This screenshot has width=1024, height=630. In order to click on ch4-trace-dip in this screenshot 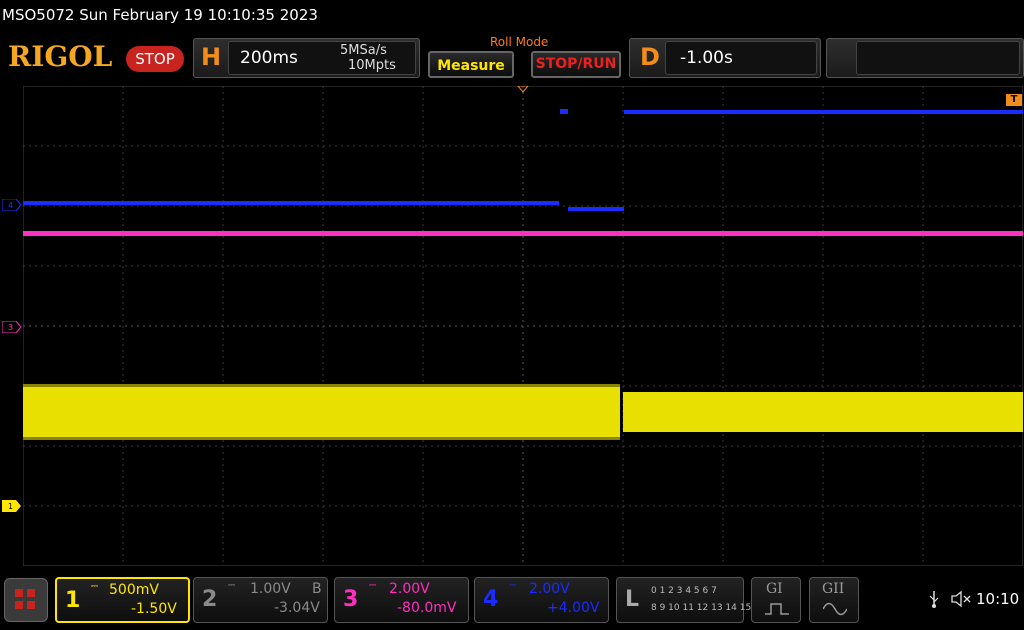, I will do `click(596, 209)`.